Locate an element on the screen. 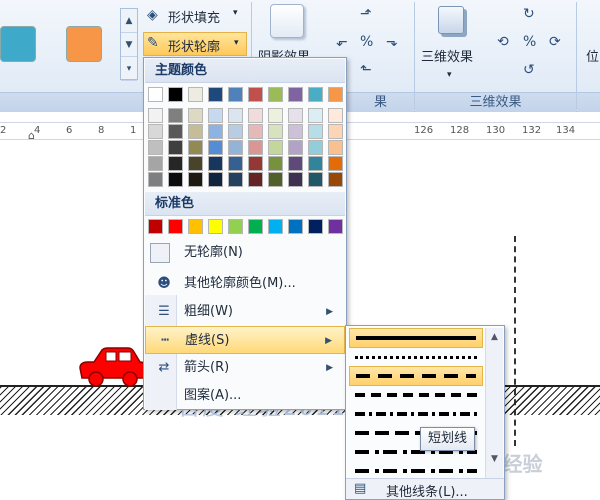 Image resolution: width=600 pixels, height=500 pixels. shape-fill-button: 形状填充 is located at coordinates (194, 16).